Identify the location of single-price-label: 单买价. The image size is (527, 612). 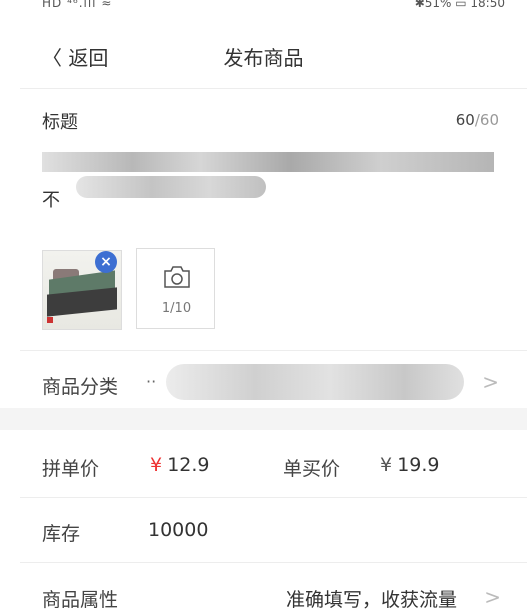
(312, 469).